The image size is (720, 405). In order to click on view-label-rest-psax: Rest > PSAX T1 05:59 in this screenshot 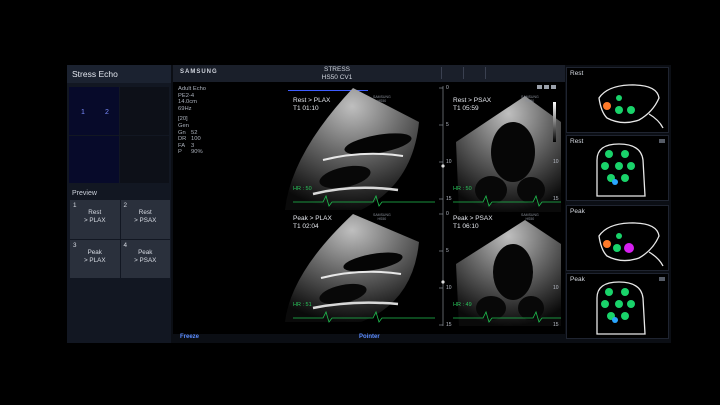, I will do `click(472, 104)`.